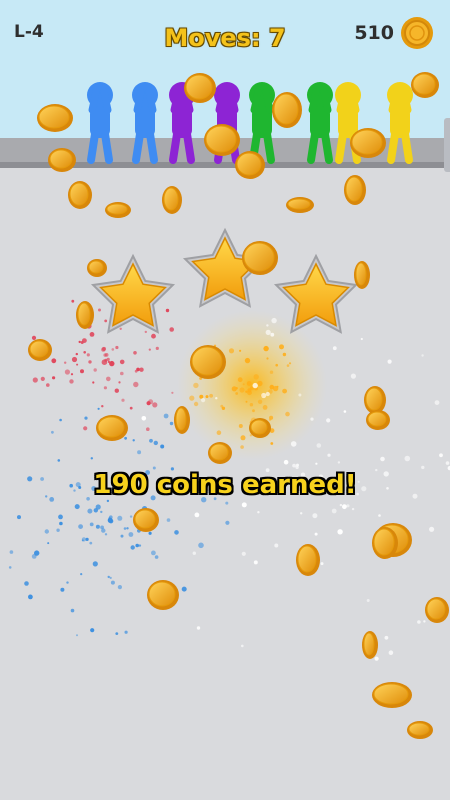 Image resolution: width=450 pixels, height=800 pixels. I want to click on coin-total: 510, so click(374, 33).